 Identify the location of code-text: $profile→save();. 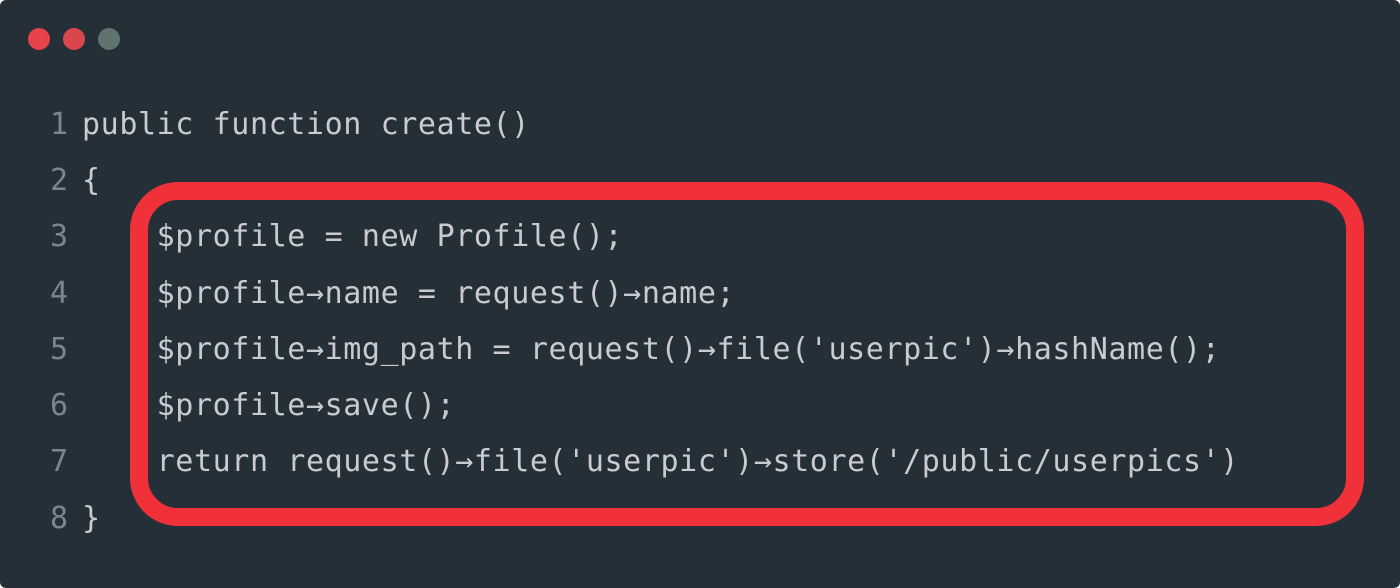
(269, 406).